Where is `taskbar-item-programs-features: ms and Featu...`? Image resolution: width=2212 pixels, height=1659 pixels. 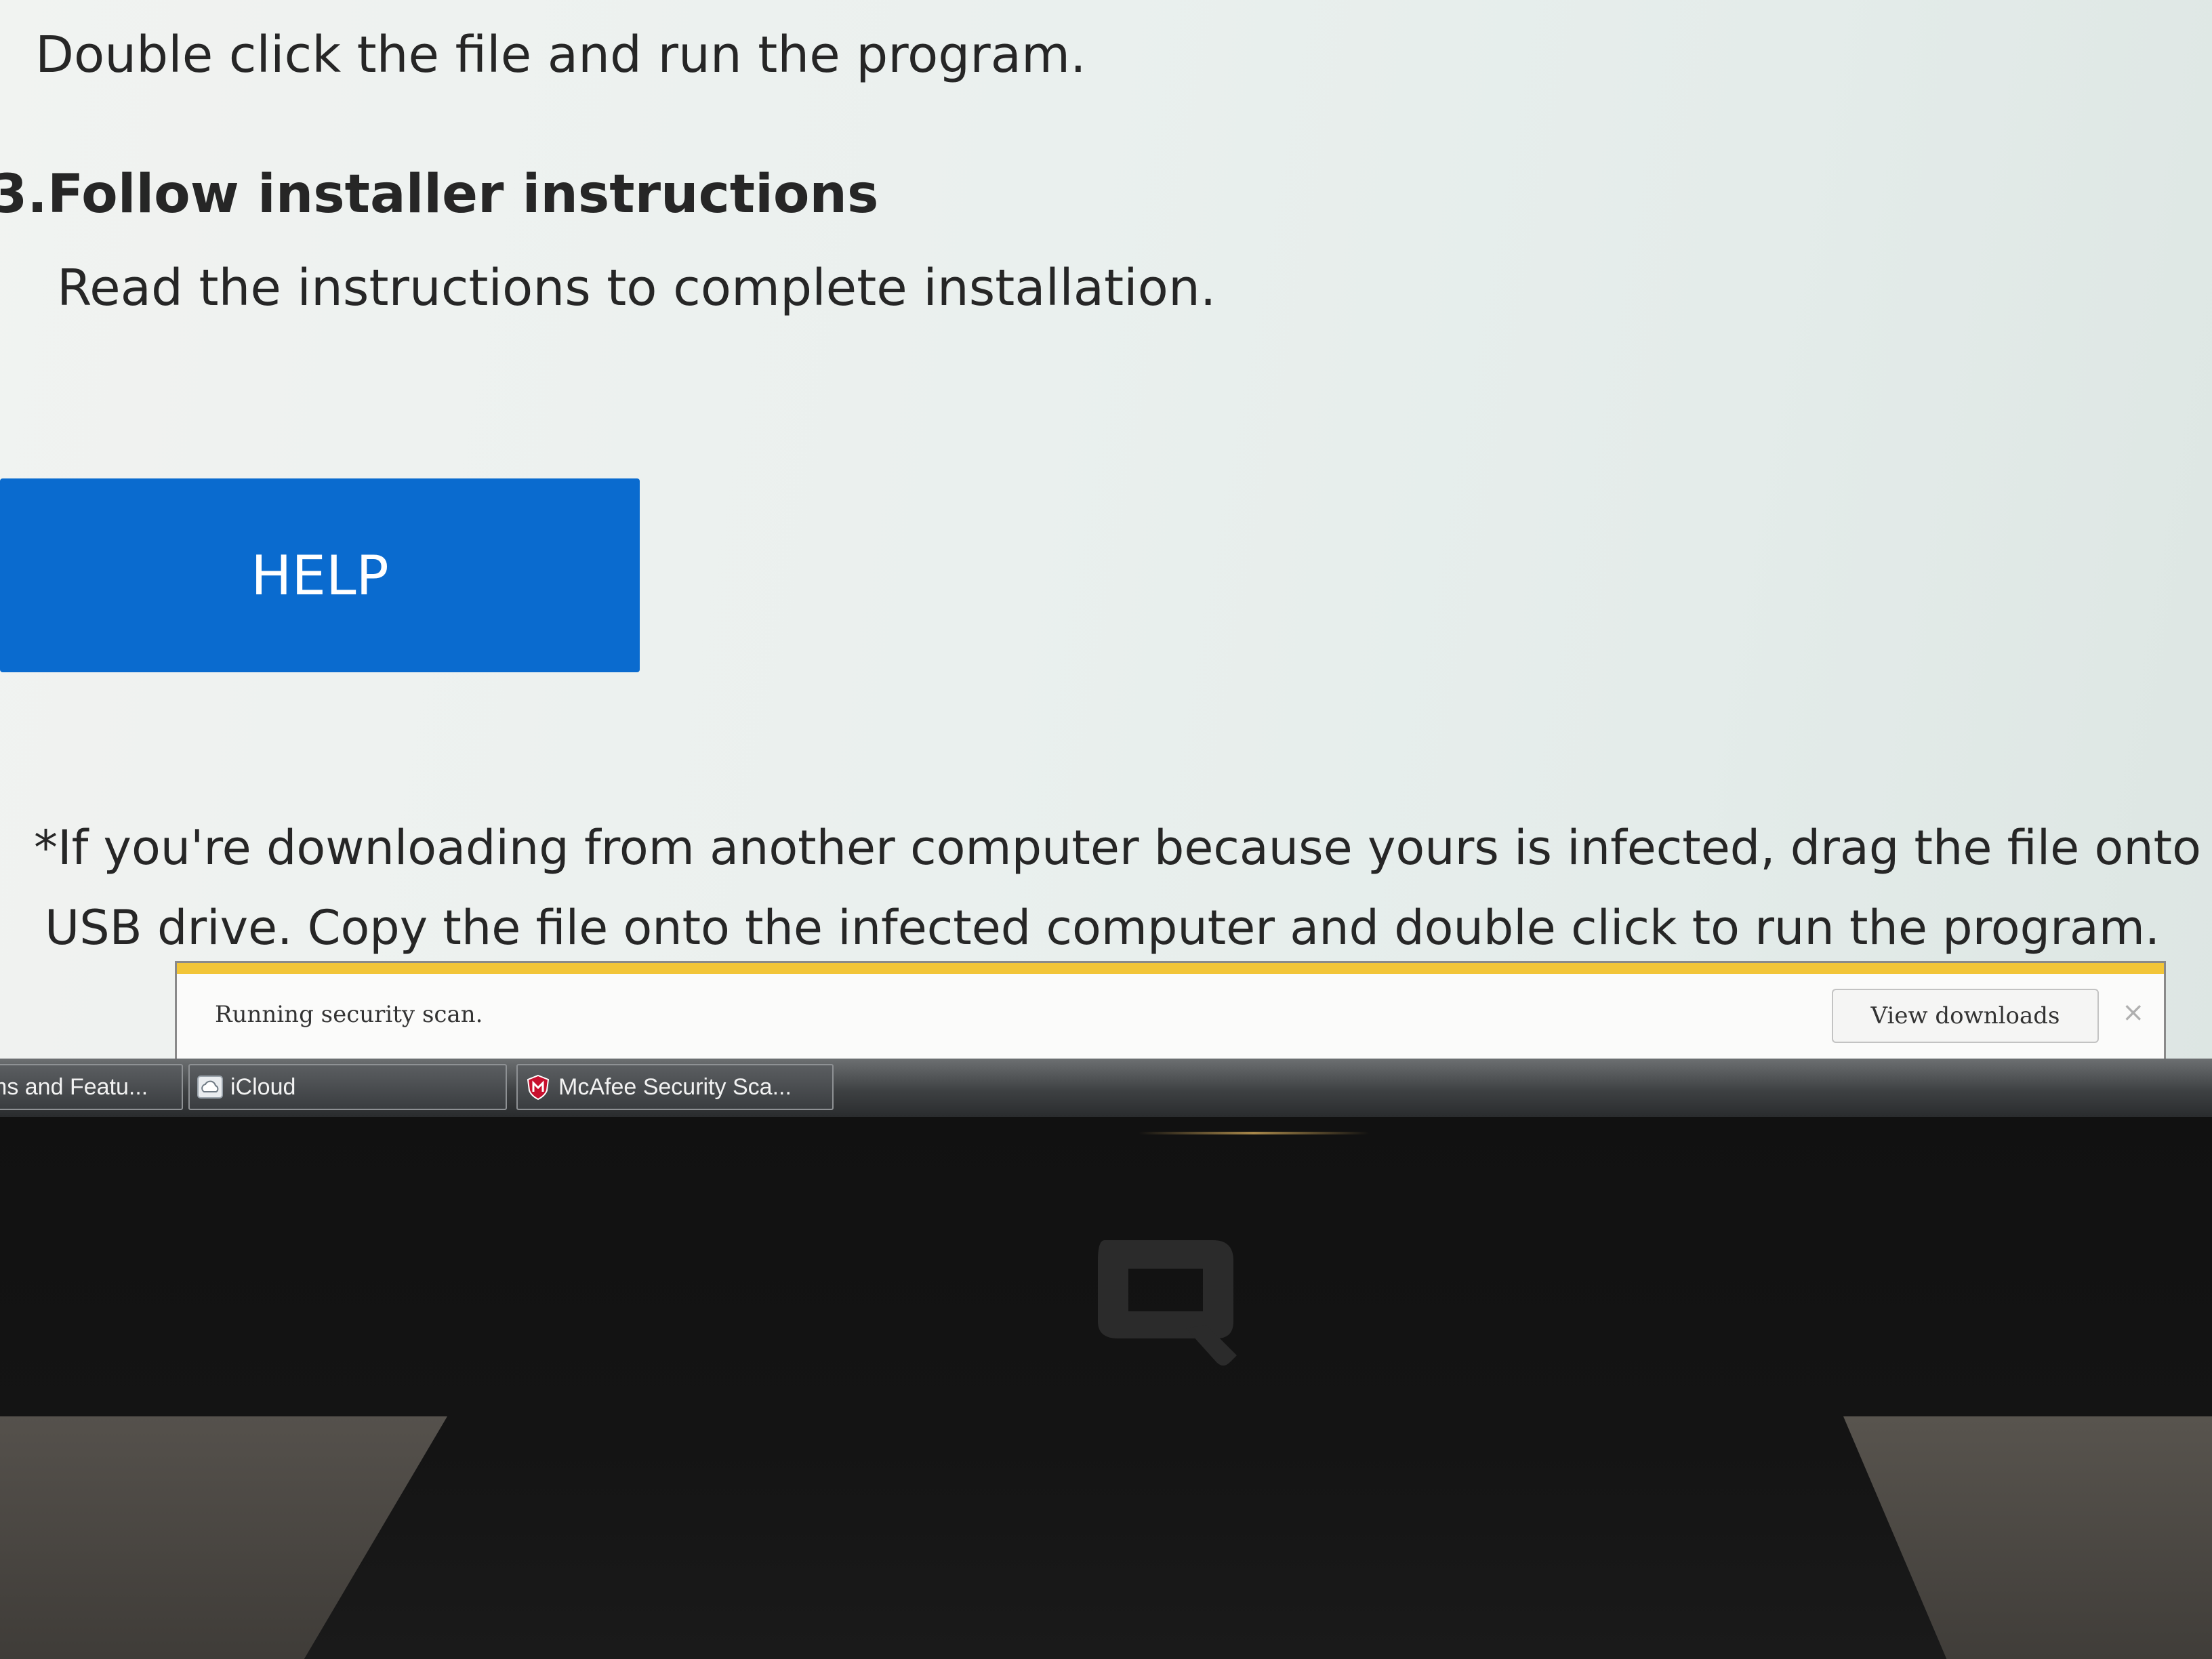
taskbar-item-programs-features: ms and Featu... is located at coordinates (91, 1087).